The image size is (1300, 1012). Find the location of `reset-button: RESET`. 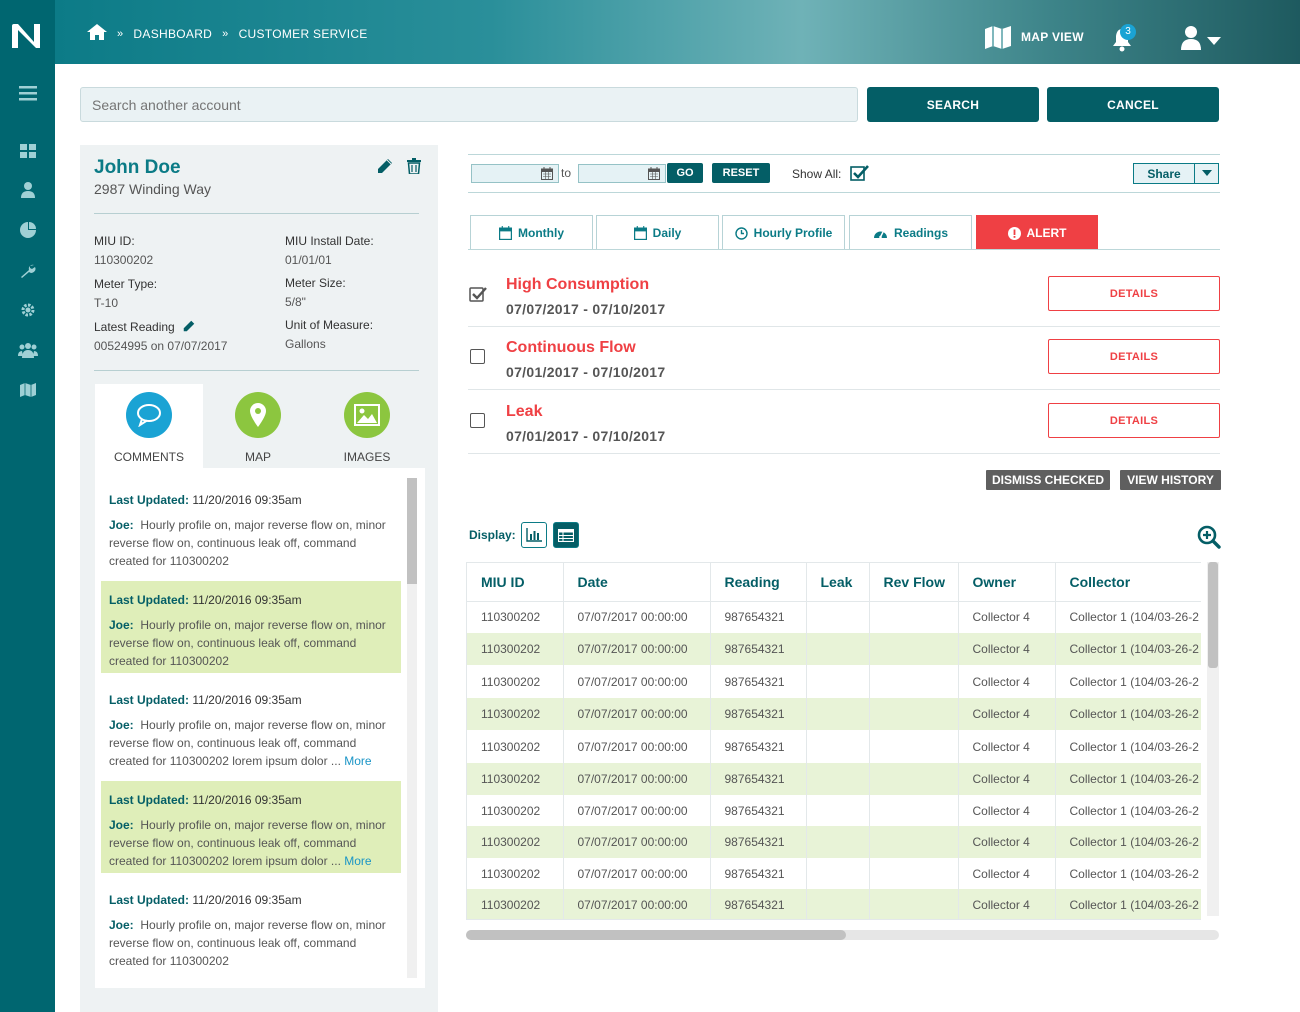

reset-button: RESET is located at coordinates (741, 173).